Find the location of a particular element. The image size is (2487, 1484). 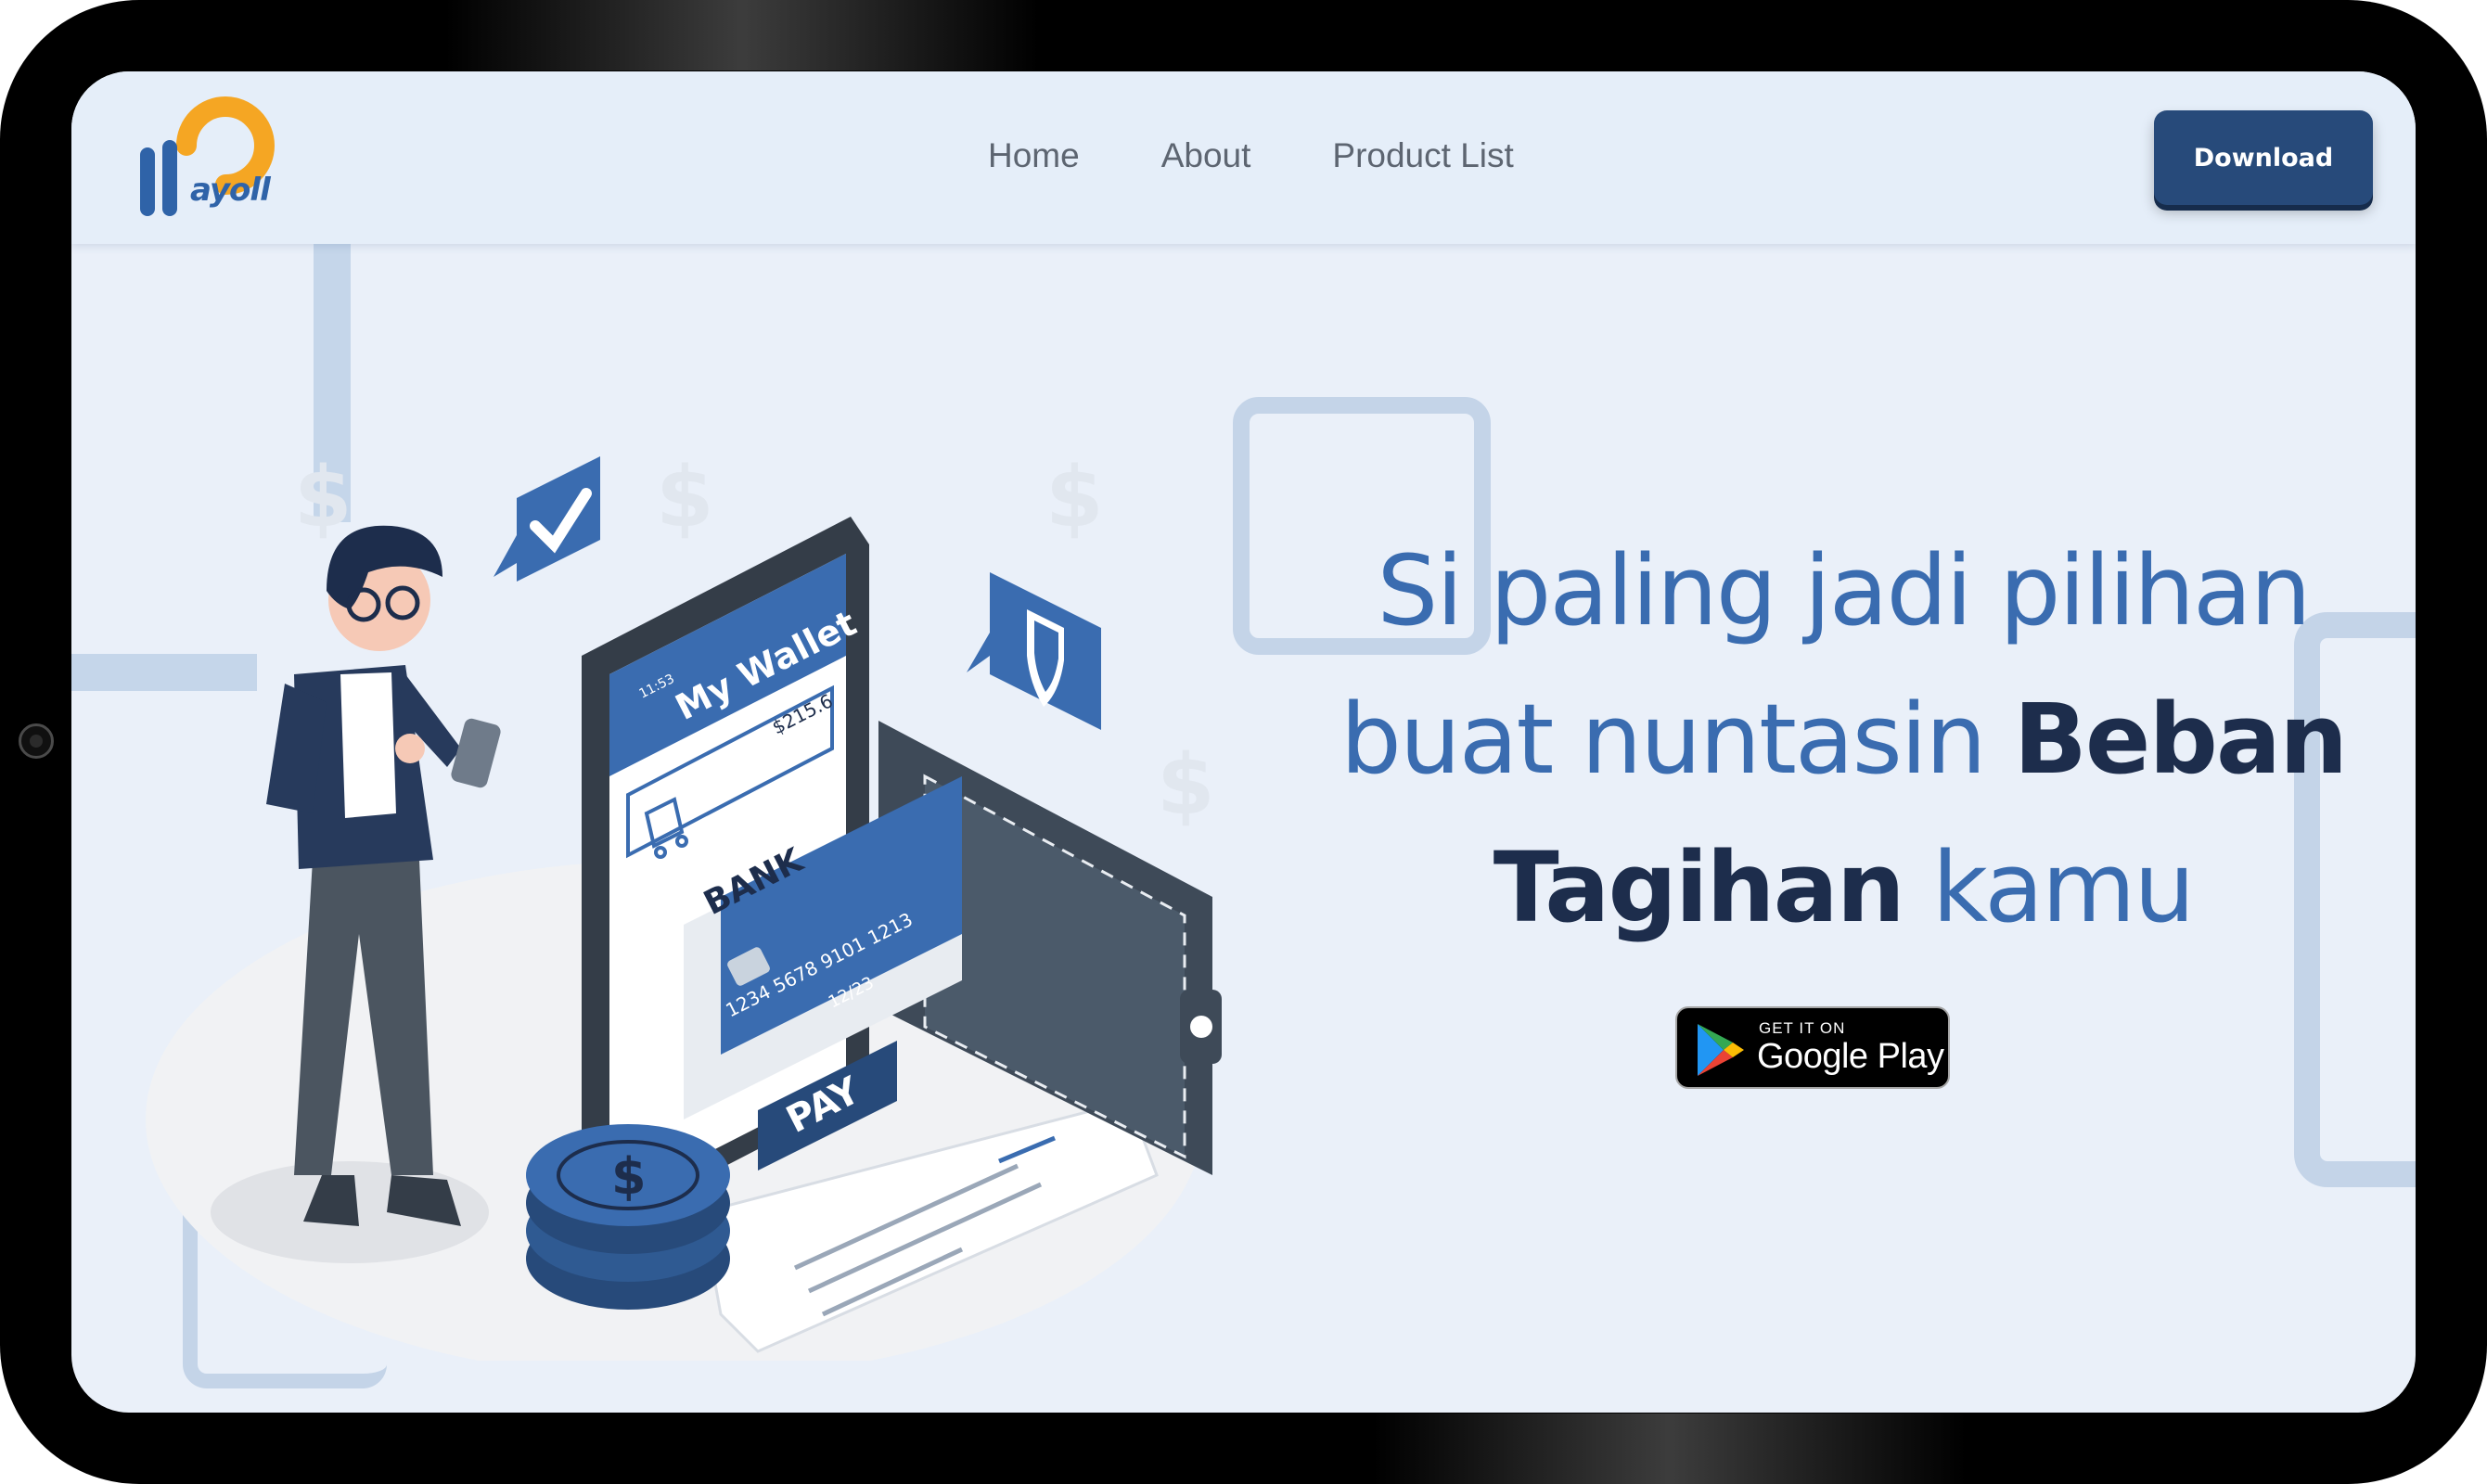

site-header: ayoll Home About Product List Download is located at coordinates (1243, 157).